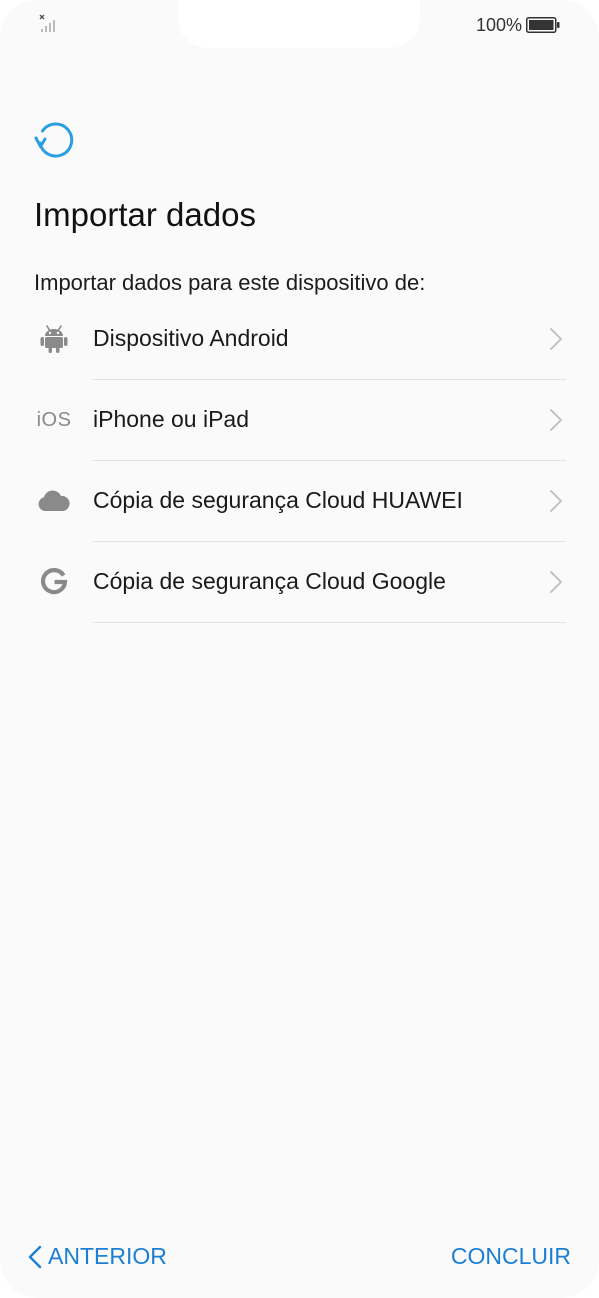 The height and width of the screenshot is (1298, 599). I want to click on ios-icon: iOS, so click(54, 420).